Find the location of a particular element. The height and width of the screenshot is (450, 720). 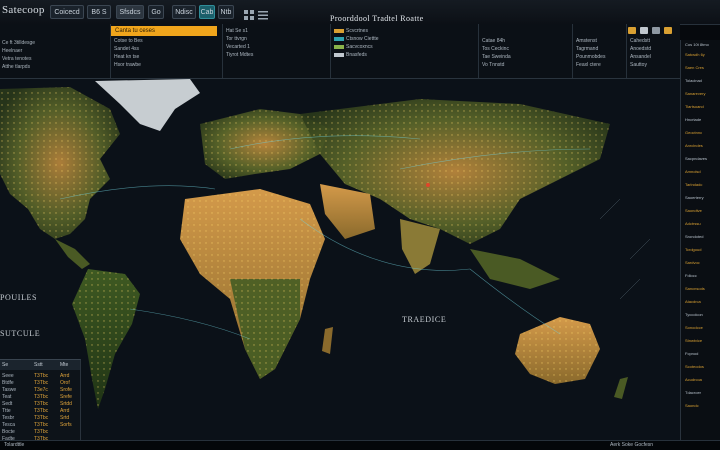

user-icon is located at coordinates (644, 30).